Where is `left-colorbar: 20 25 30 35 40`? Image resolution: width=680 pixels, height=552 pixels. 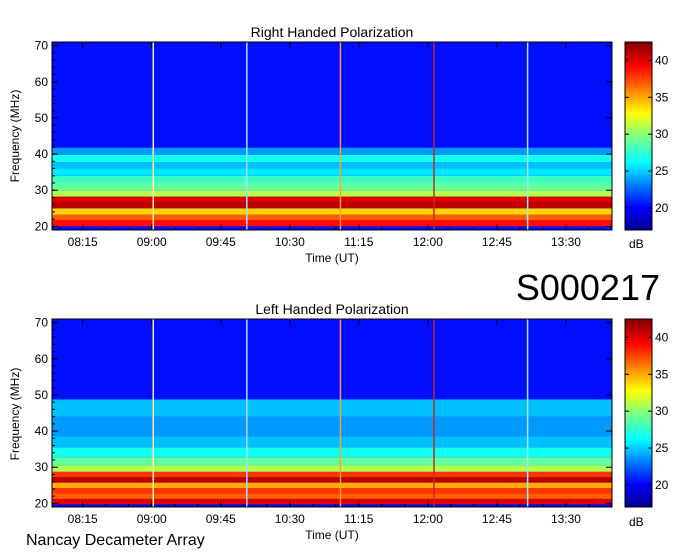 left-colorbar: 20 25 30 35 40 is located at coordinates (646, 413).